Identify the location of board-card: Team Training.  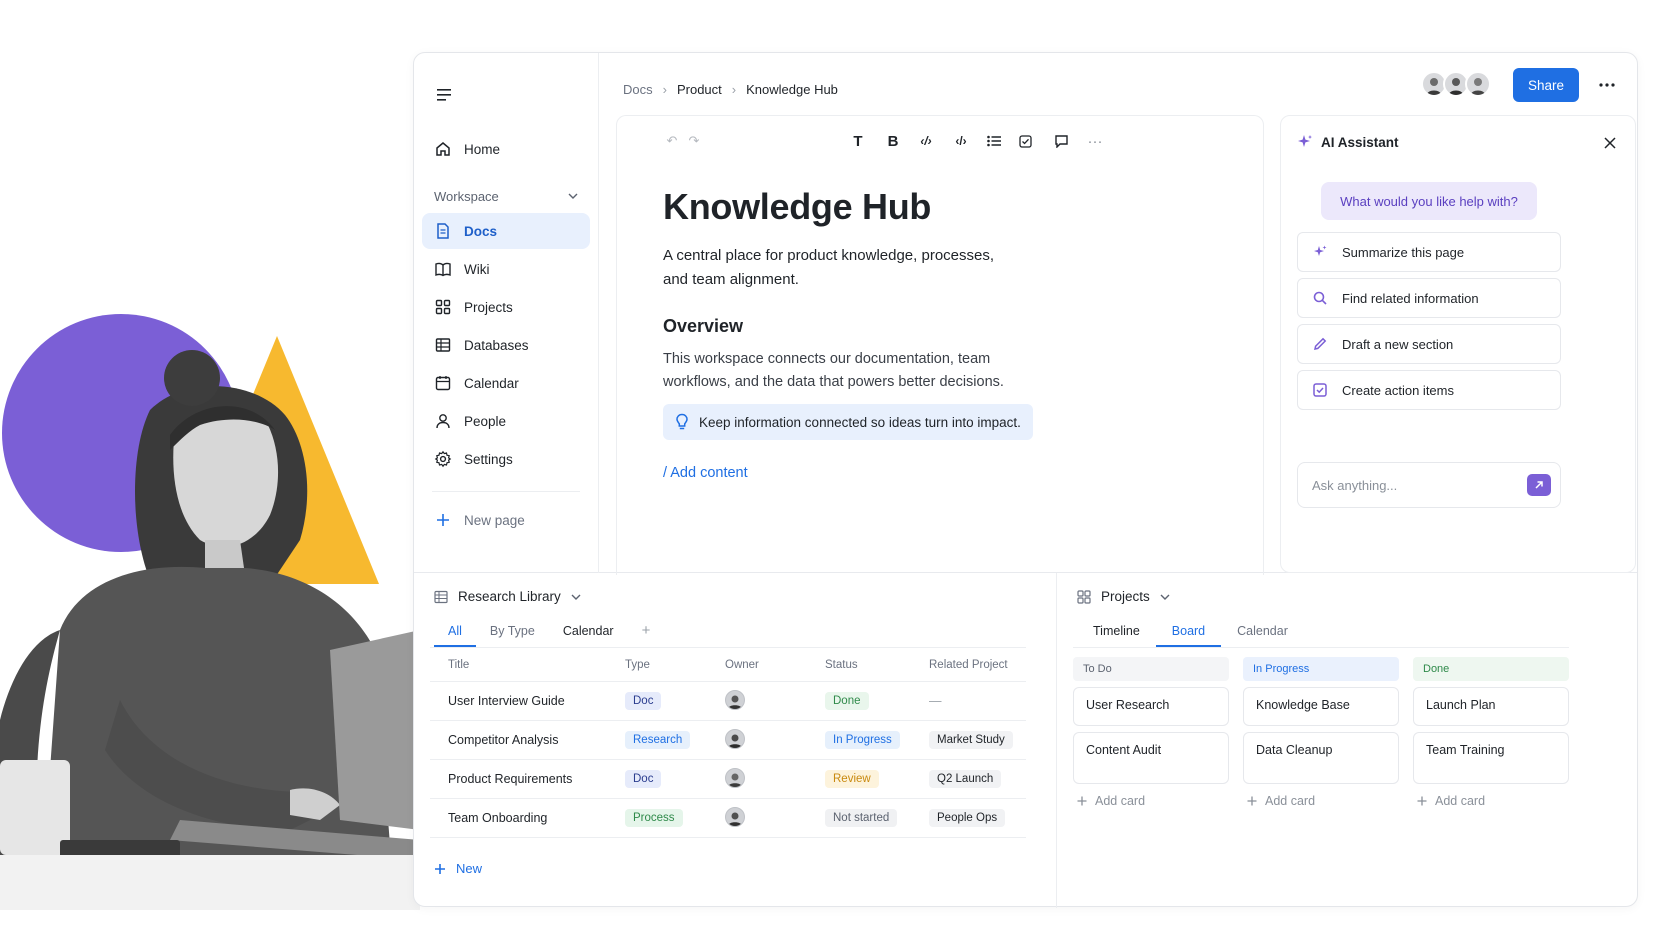
(1491, 758).